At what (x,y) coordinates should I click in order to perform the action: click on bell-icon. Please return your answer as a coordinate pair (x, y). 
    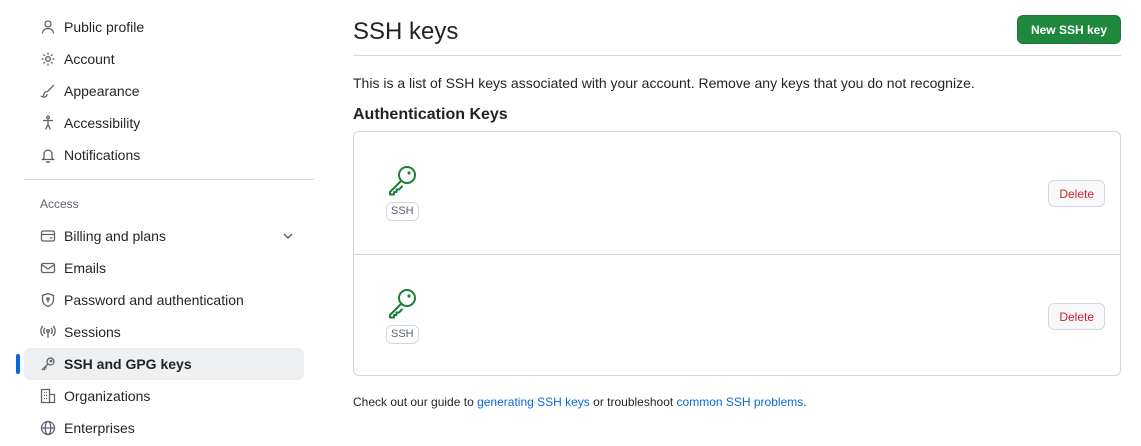
    Looking at the image, I should click on (48, 155).